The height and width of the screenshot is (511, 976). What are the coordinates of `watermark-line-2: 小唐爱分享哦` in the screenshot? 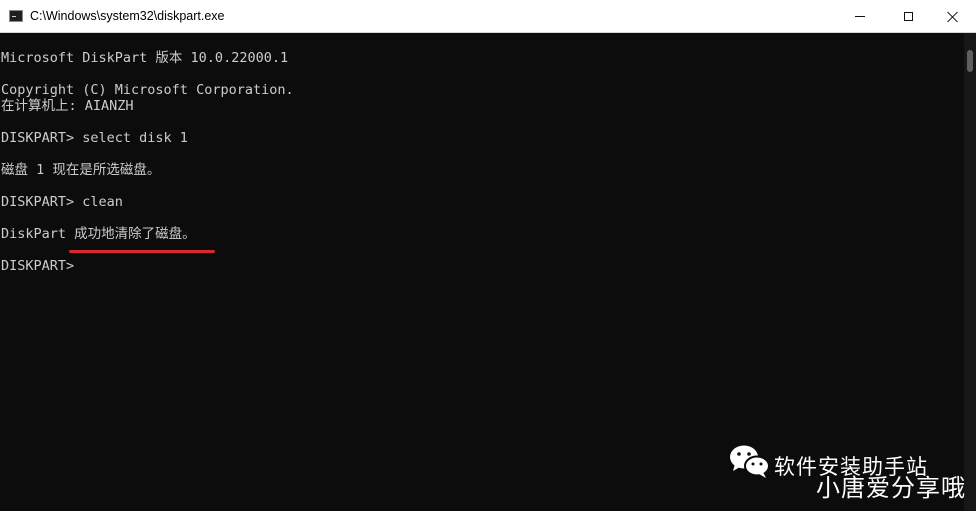 It's located at (891, 488).